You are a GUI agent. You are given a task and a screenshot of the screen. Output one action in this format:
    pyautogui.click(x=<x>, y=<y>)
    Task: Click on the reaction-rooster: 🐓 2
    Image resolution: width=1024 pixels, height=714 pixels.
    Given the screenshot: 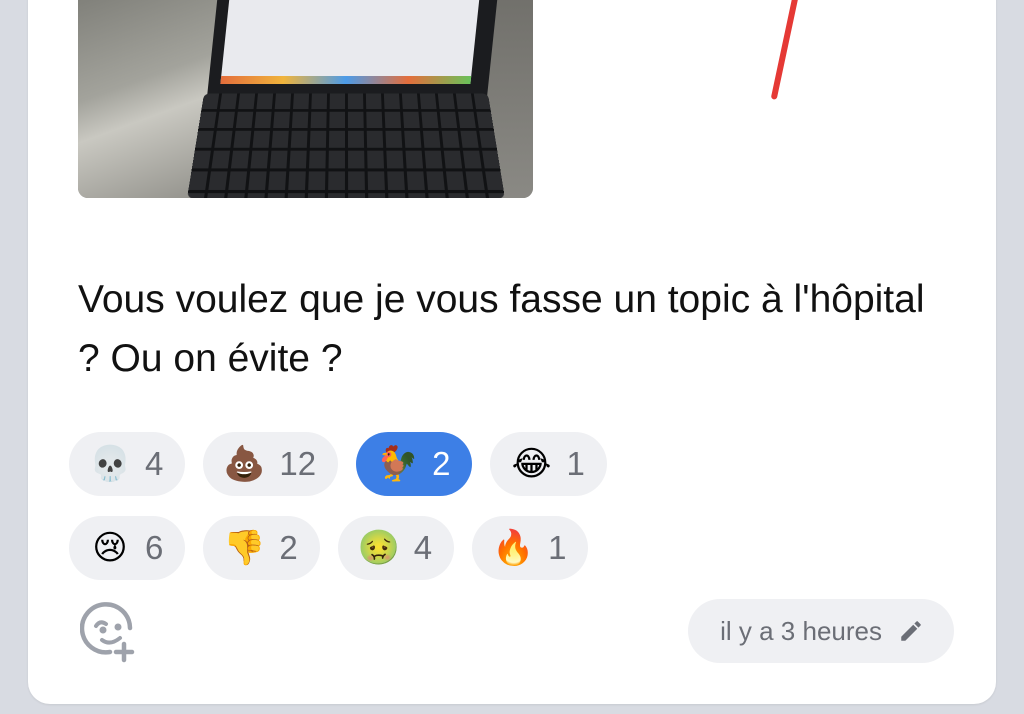 What is the action you would take?
    pyautogui.click(x=414, y=464)
    